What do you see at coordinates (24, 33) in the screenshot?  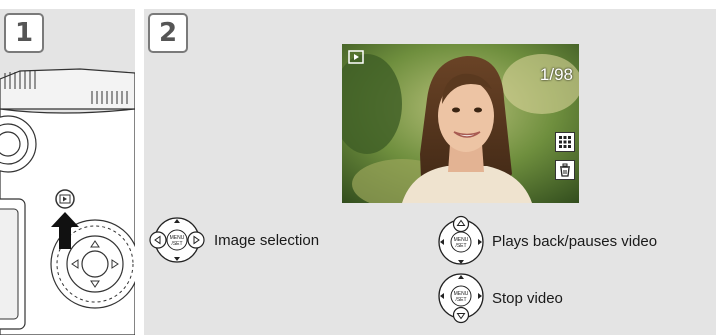 I see `step-number-badge: 1` at bounding box center [24, 33].